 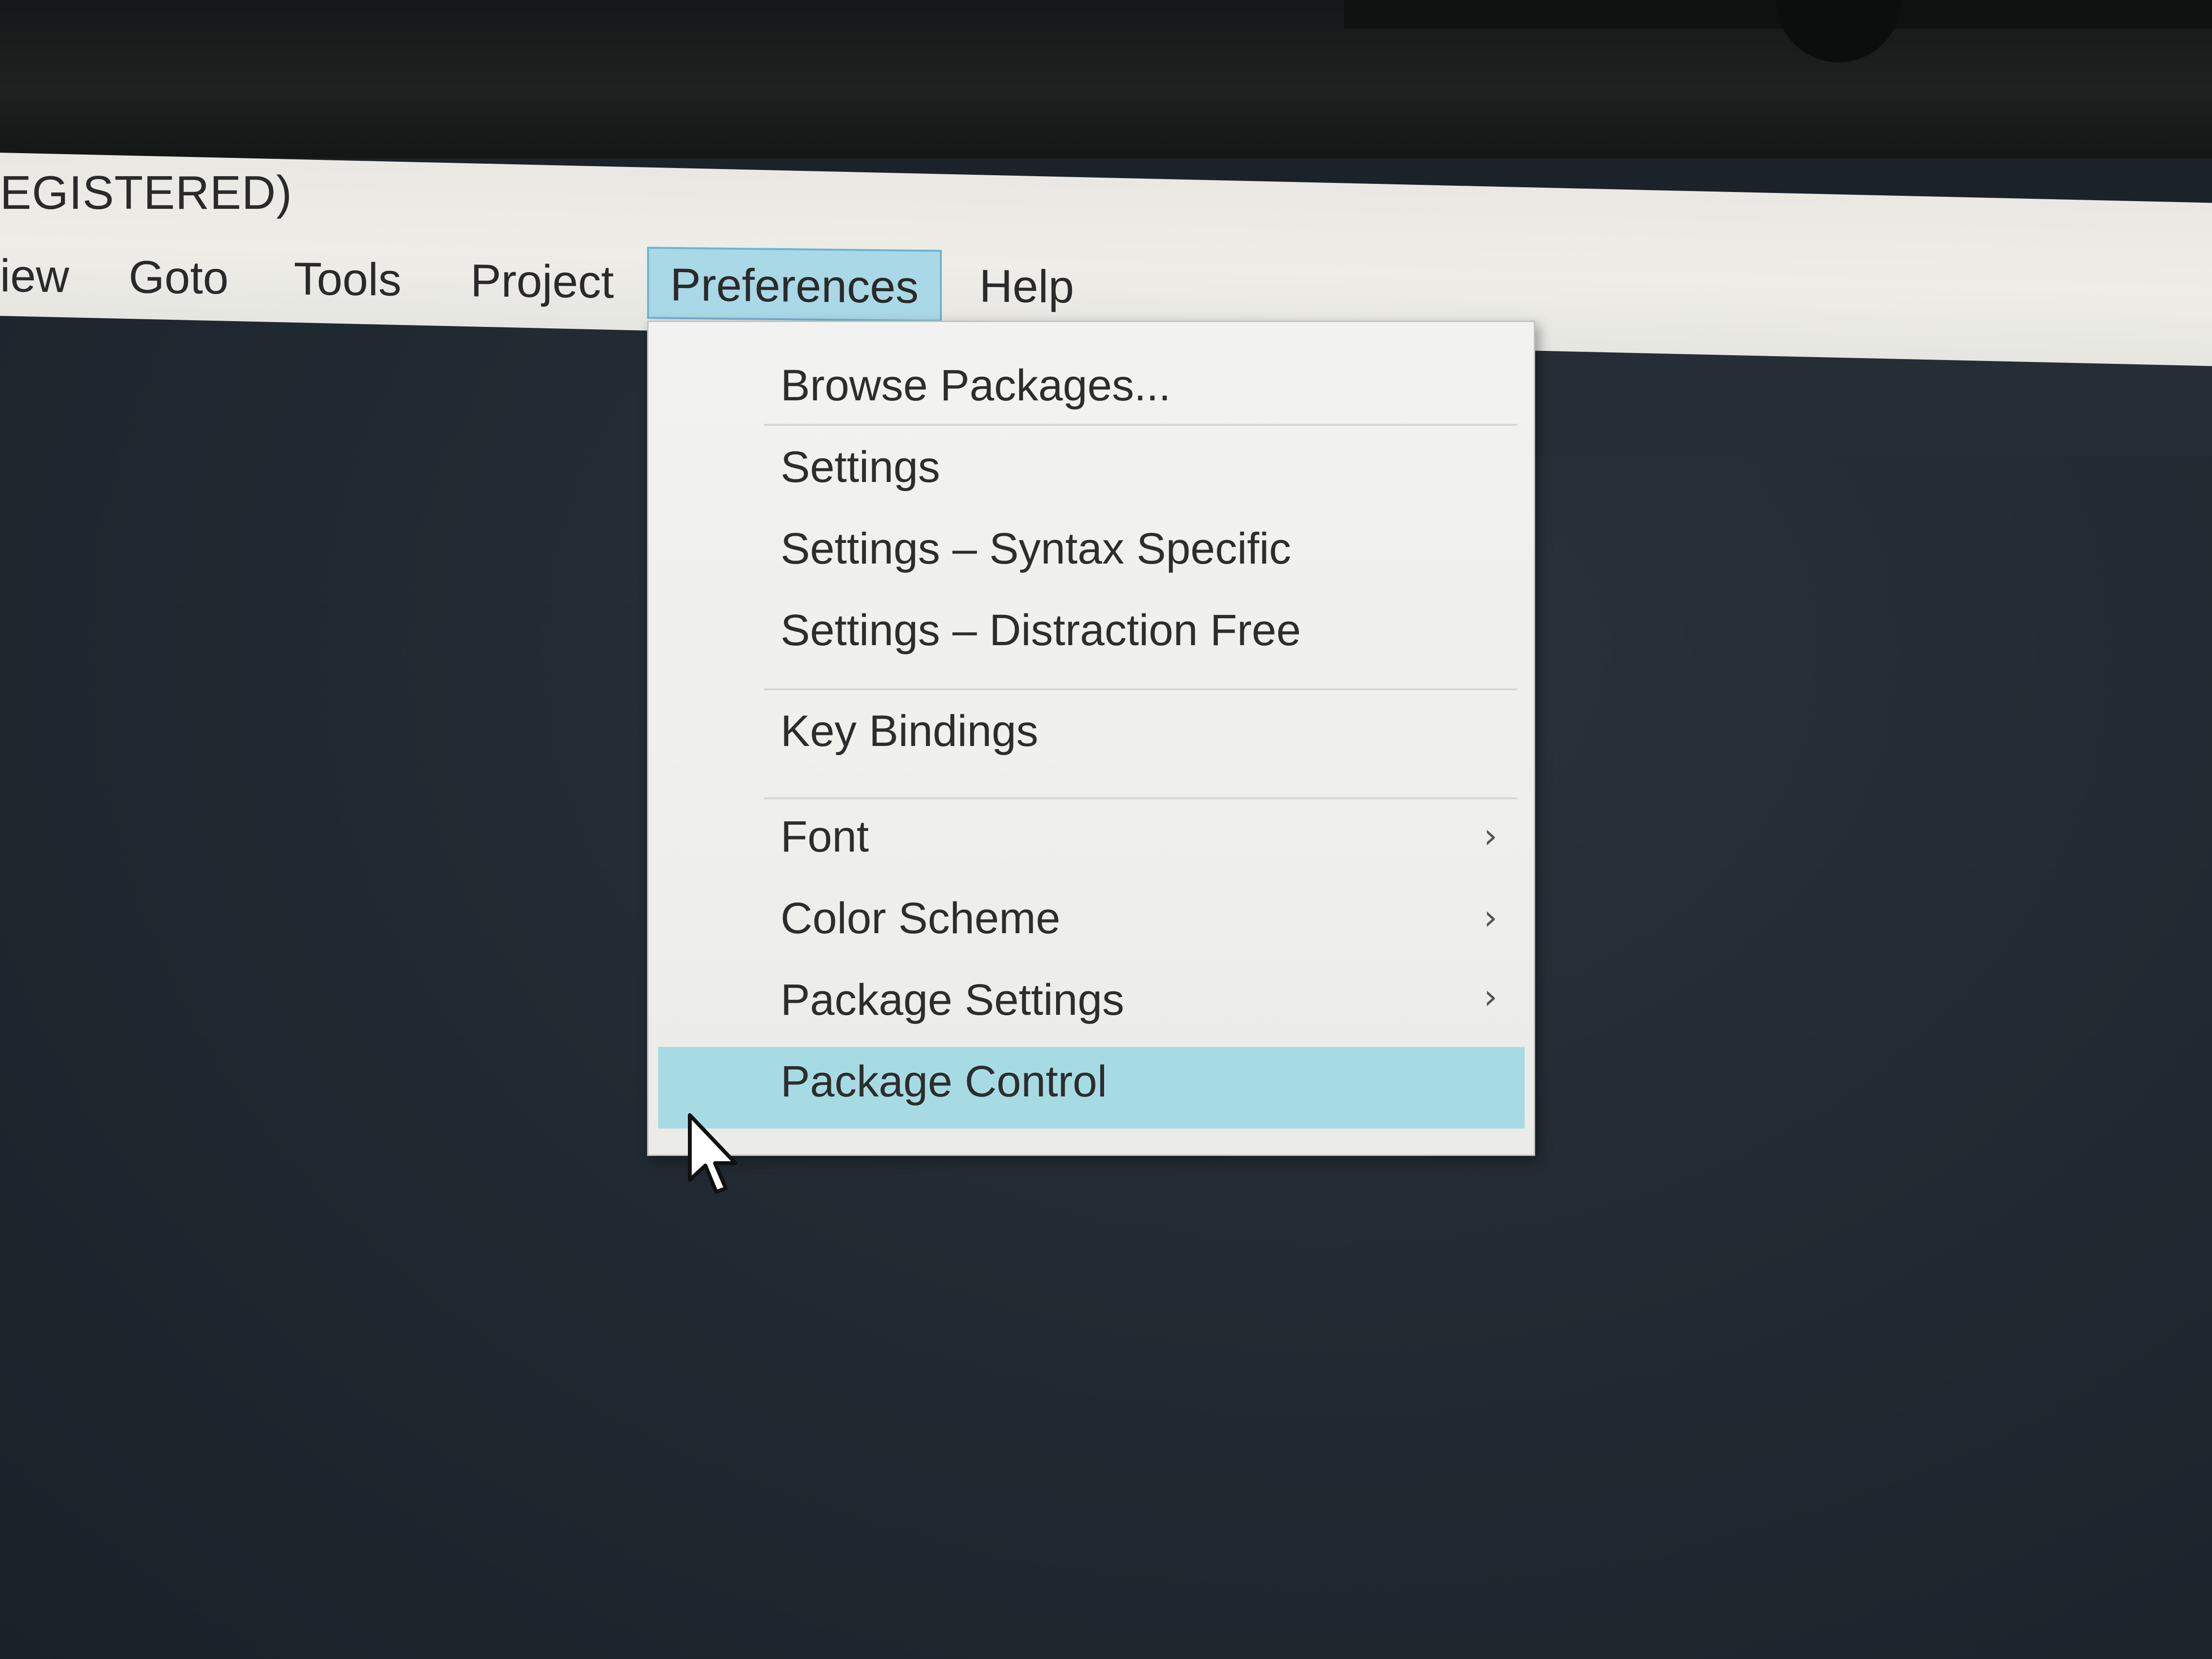 I want to click on menu-item-settings: Settings, so click(x=860, y=468).